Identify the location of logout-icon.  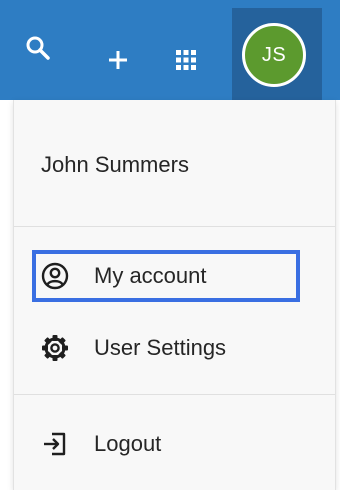
(55, 444).